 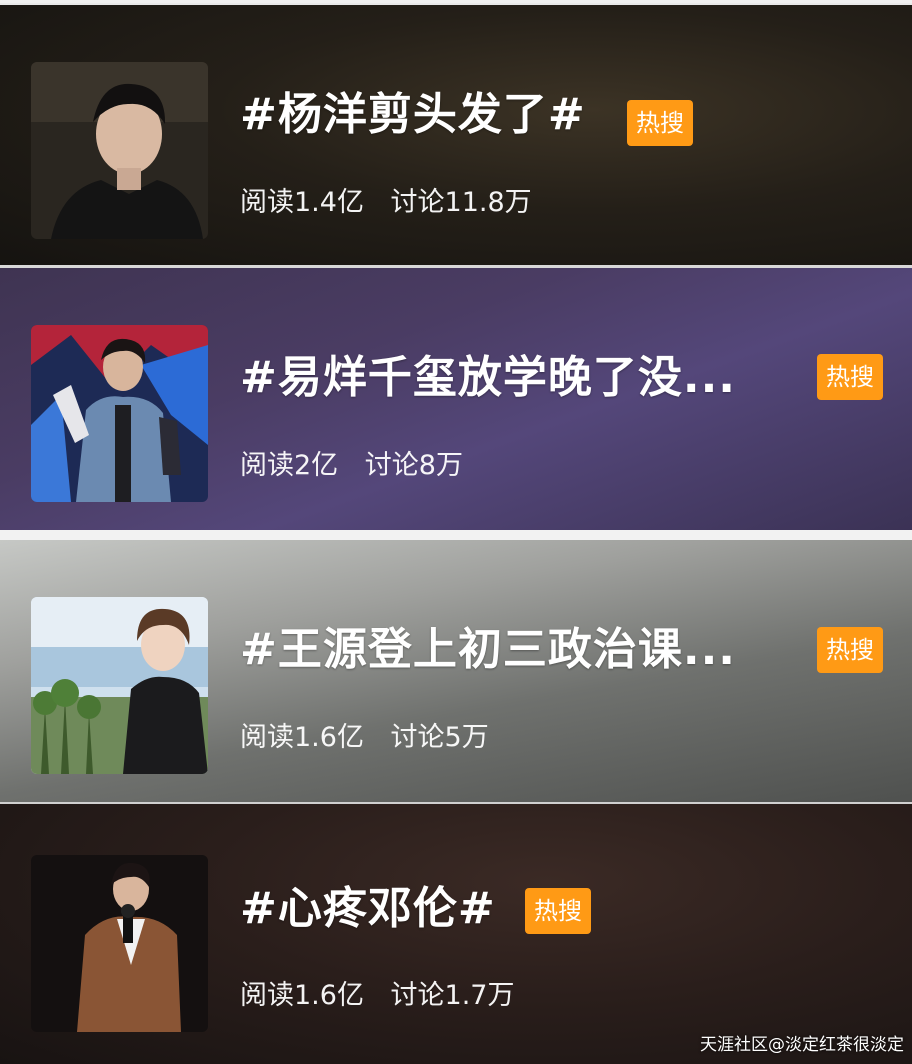 I want to click on discuss-count: 讨论11.8万, so click(x=461, y=202).